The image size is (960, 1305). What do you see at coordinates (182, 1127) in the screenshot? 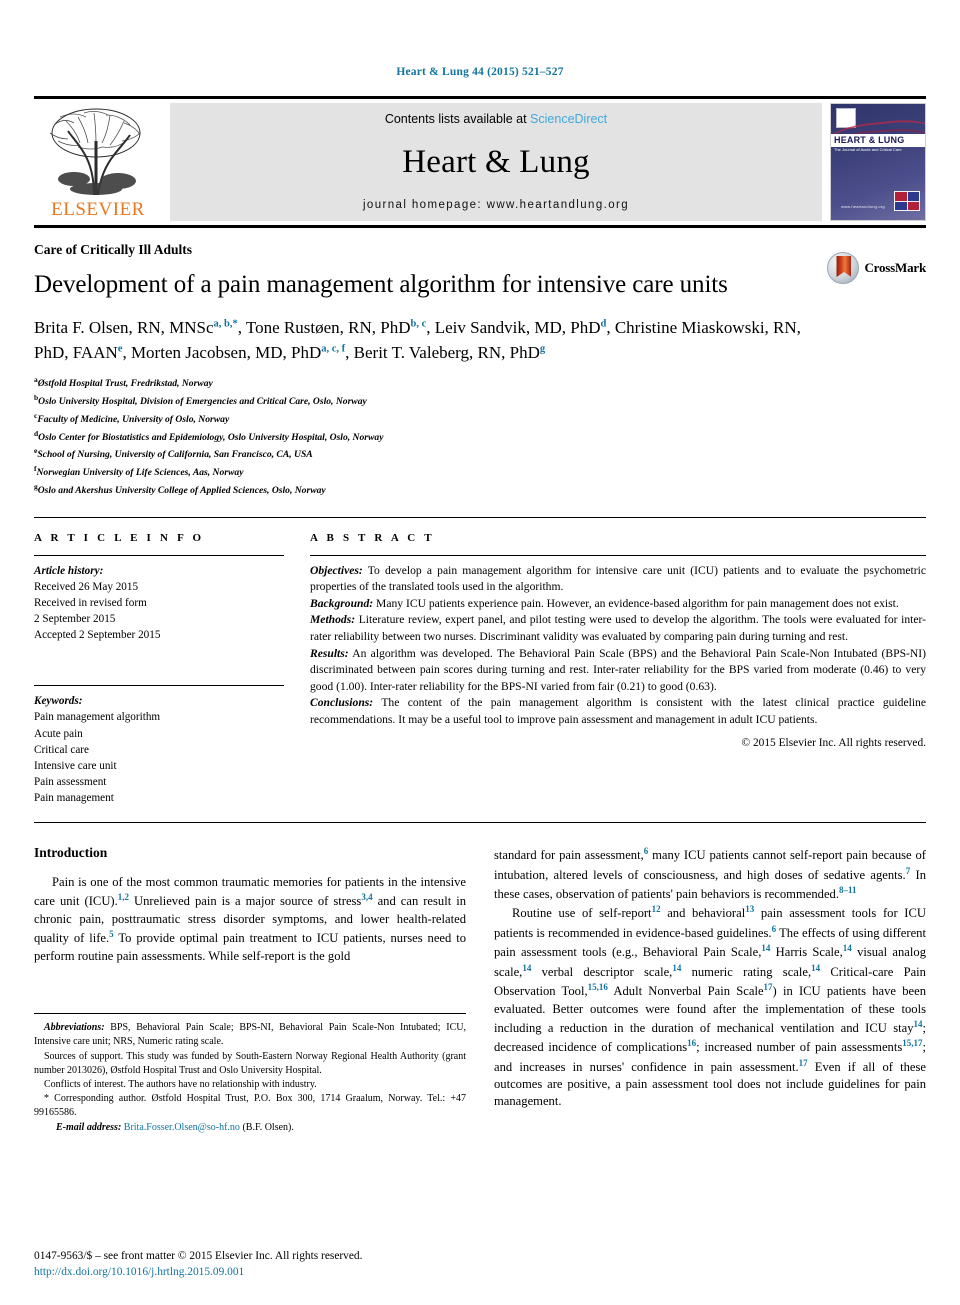
I see `email-link: Brita.Fosser.Olsen@so-hf.no` at bounding box center [182, 1127].